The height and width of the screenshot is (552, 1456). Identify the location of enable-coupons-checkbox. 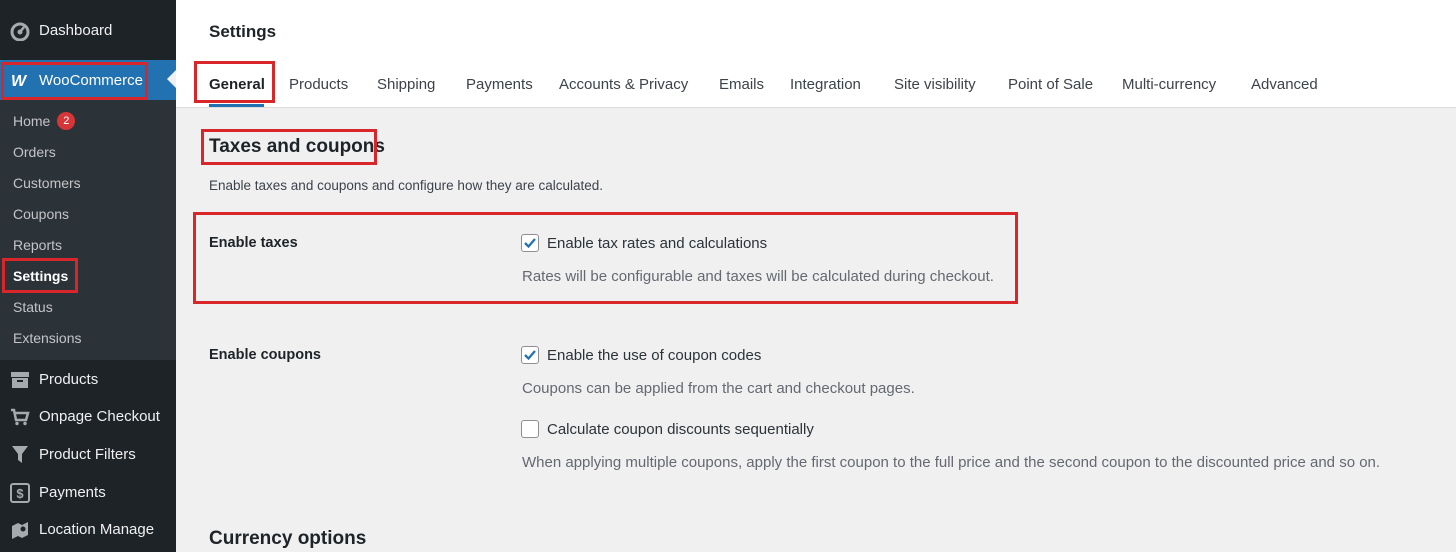
(530, 355).